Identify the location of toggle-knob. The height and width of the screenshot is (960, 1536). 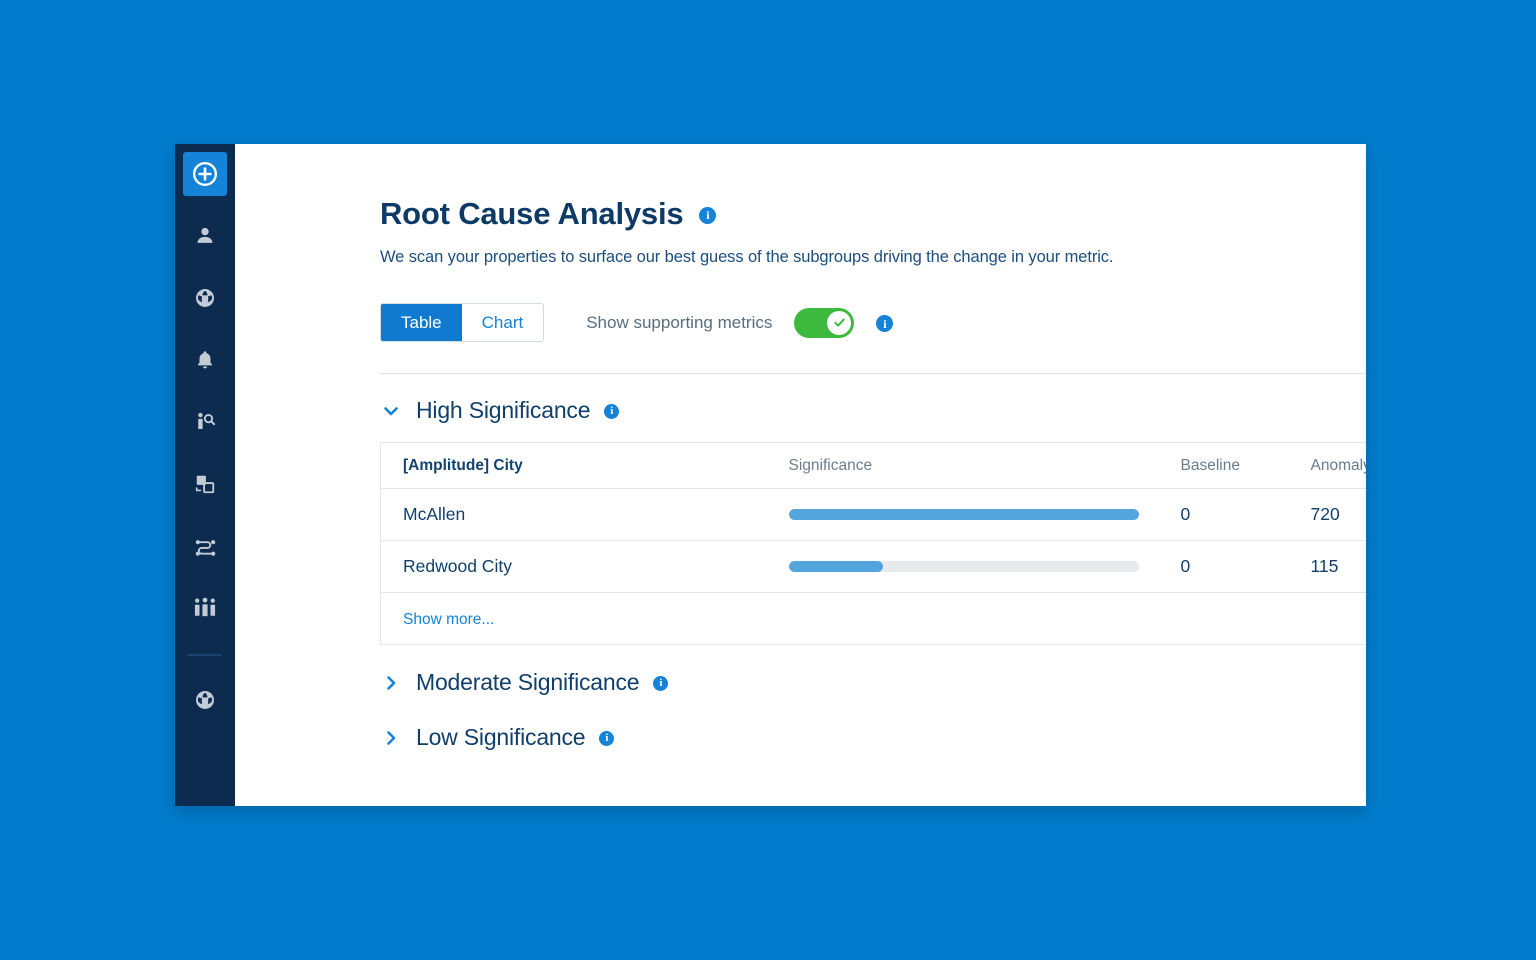
(839, 322).